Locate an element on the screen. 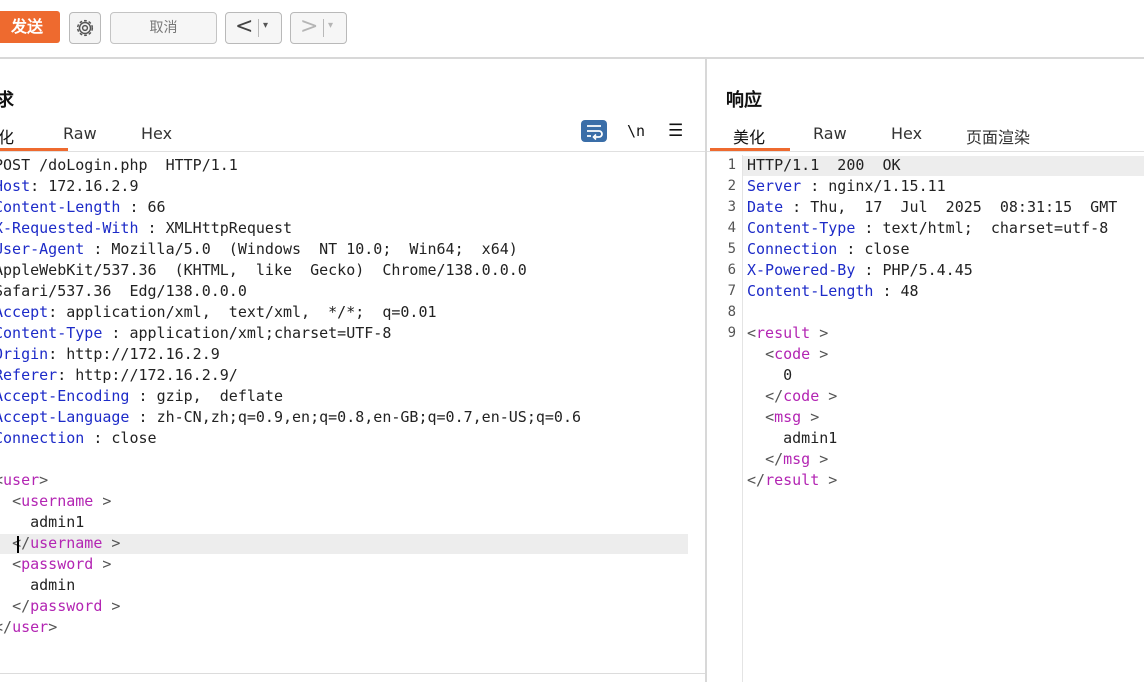  header-name: Date is located at coordinates (765, 207).